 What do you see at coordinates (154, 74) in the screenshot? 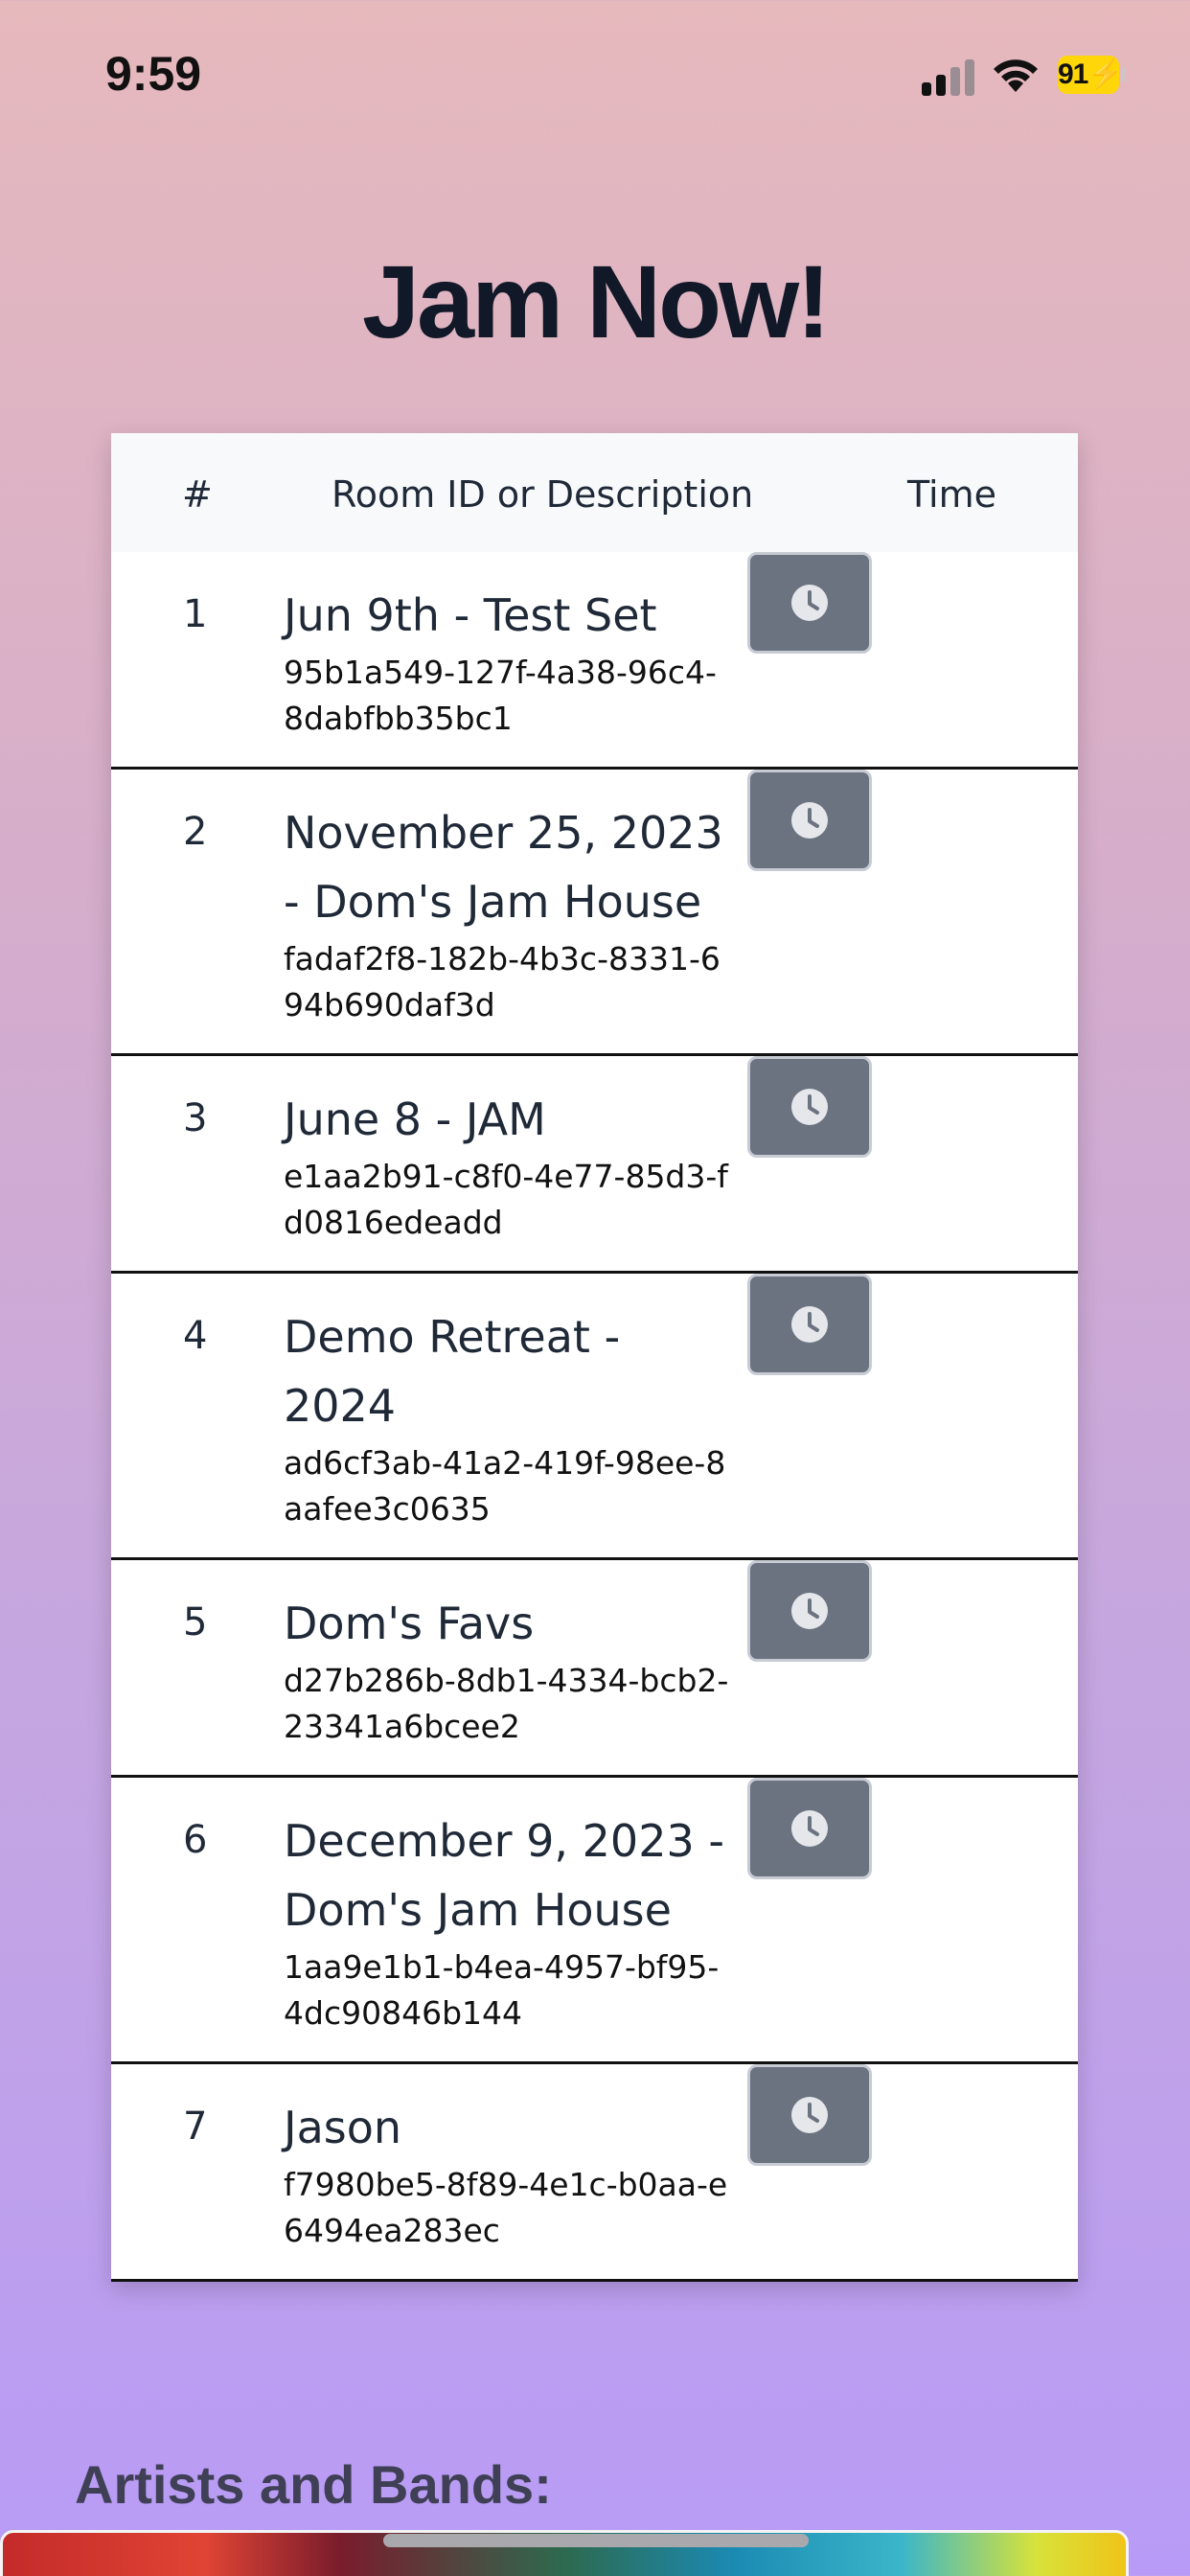
I see `status-time: 9:59` at bounding box center [154, 74].